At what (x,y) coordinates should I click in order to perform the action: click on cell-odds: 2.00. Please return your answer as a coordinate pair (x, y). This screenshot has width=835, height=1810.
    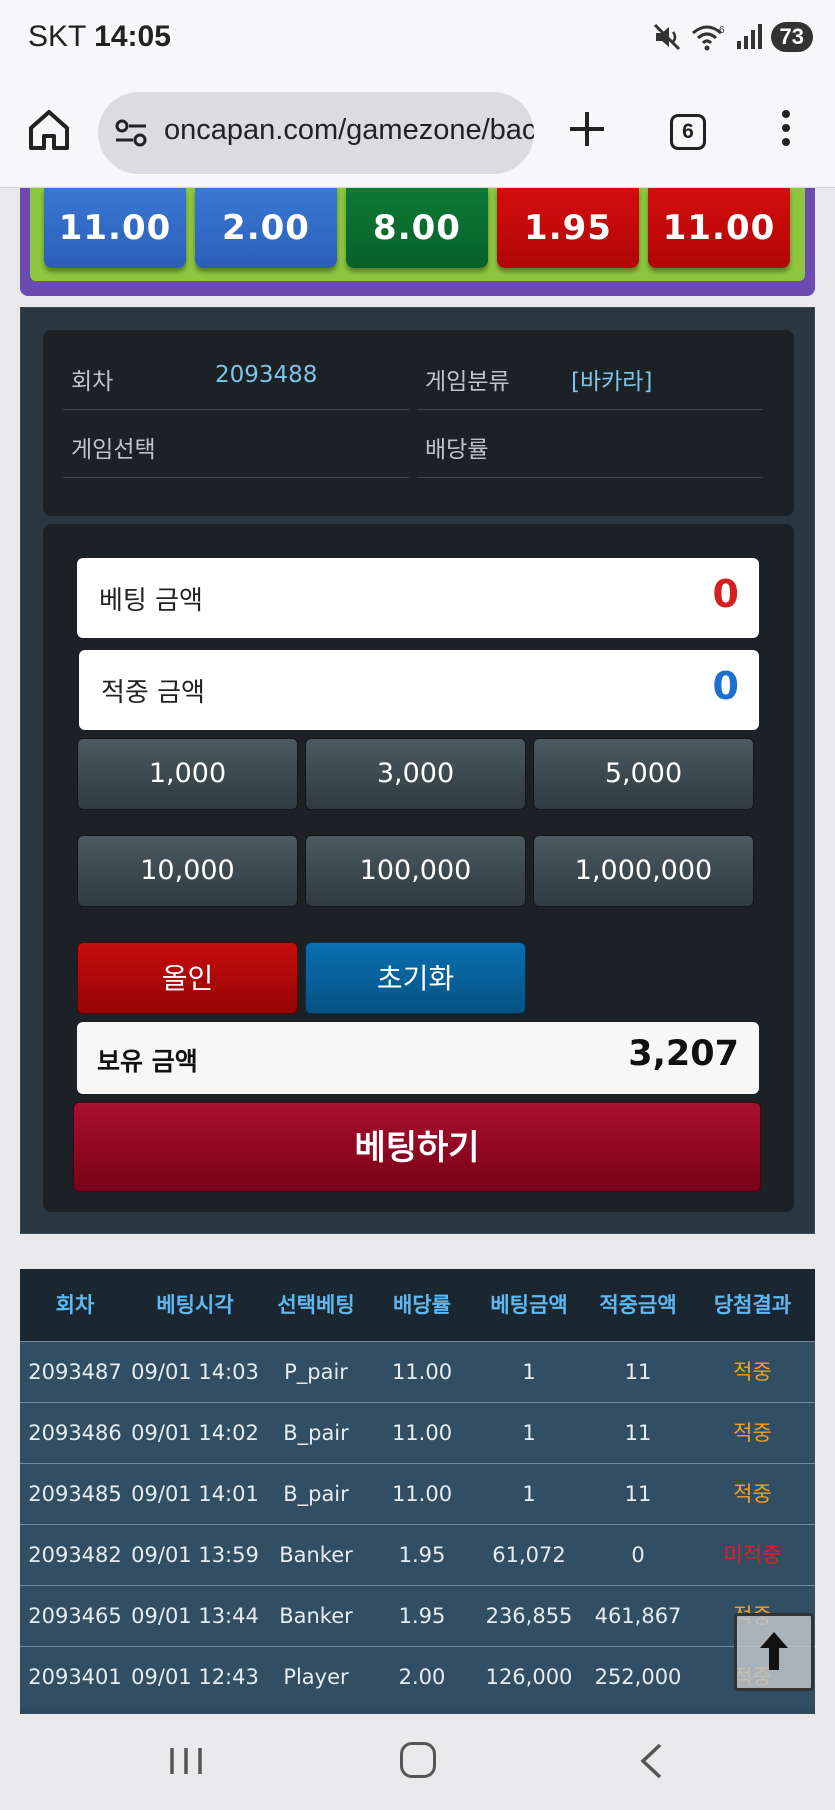
    Looking at the image, I should click on (422, 1677).